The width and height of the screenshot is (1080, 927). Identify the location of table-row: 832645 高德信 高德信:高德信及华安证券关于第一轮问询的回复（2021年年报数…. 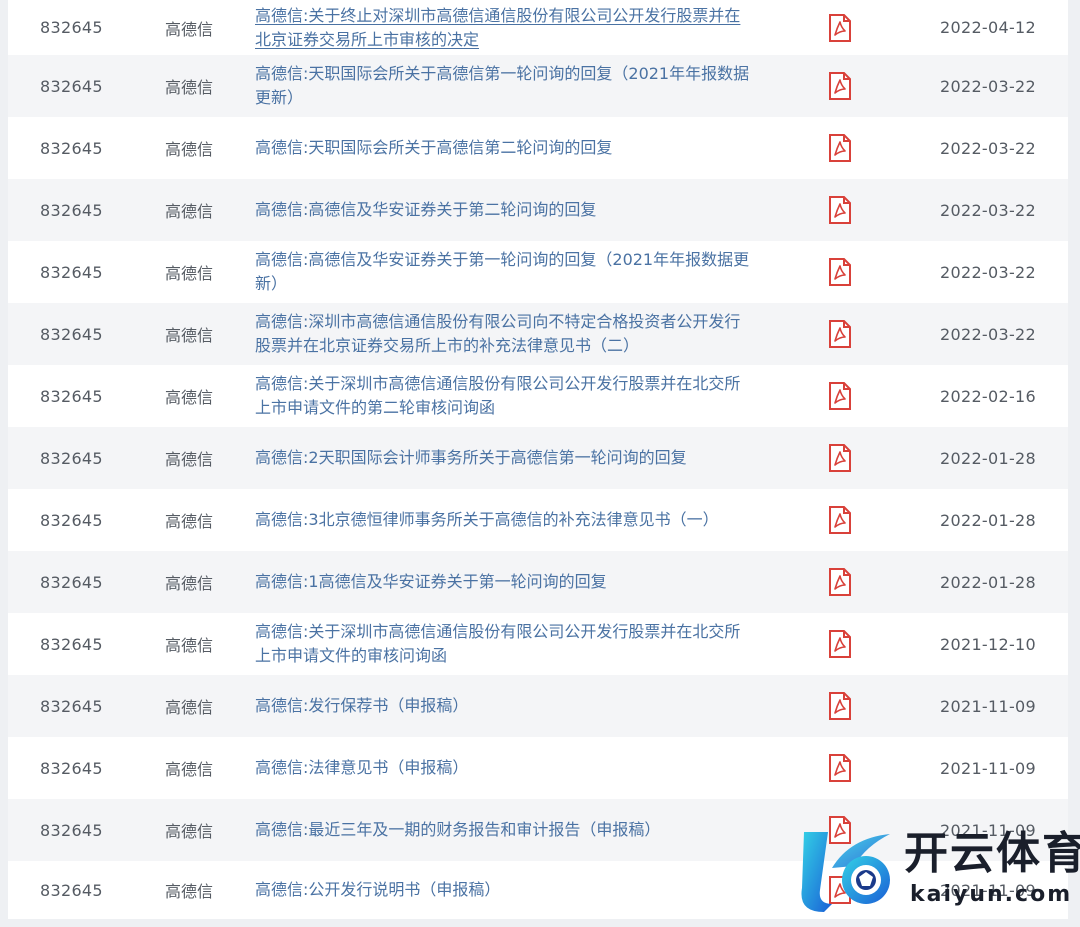
(538, 272).